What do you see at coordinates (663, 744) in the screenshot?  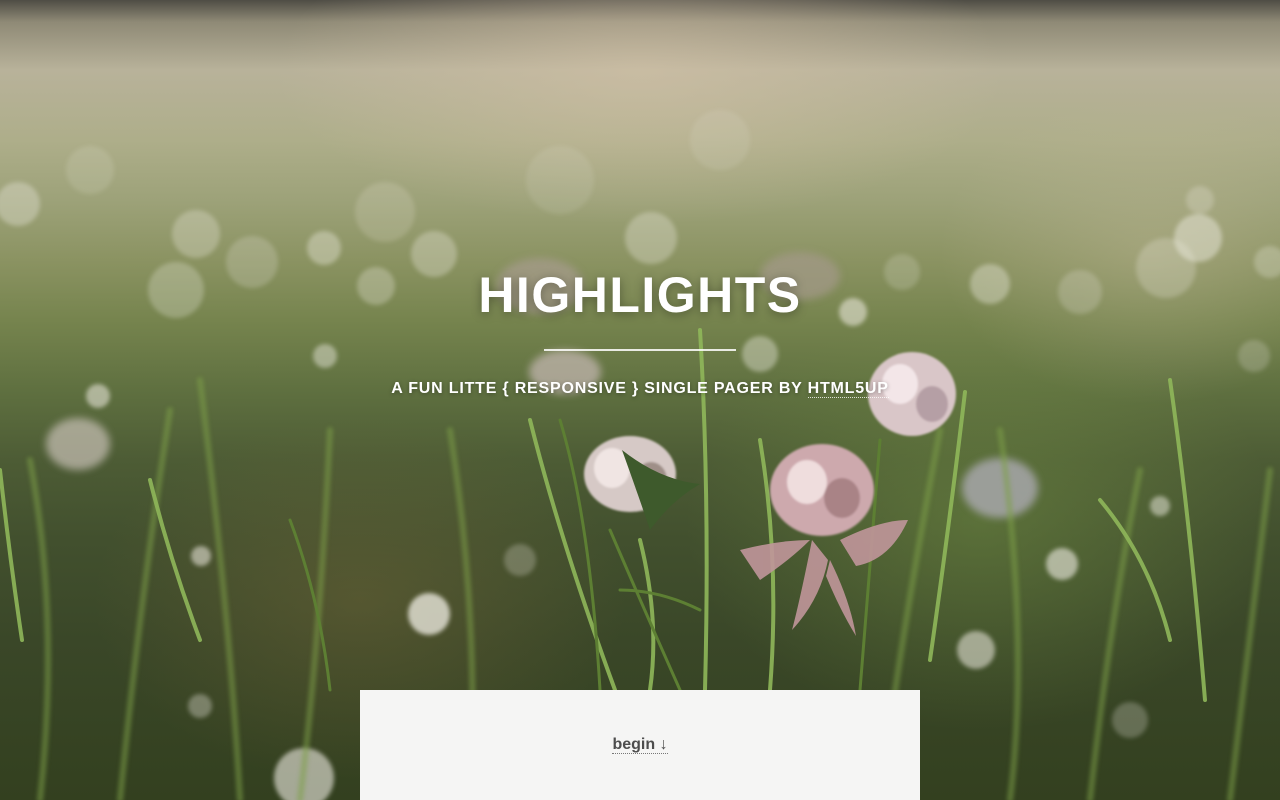 I see `arrow-down-icon: ↓` at bounding box center [663, 744].